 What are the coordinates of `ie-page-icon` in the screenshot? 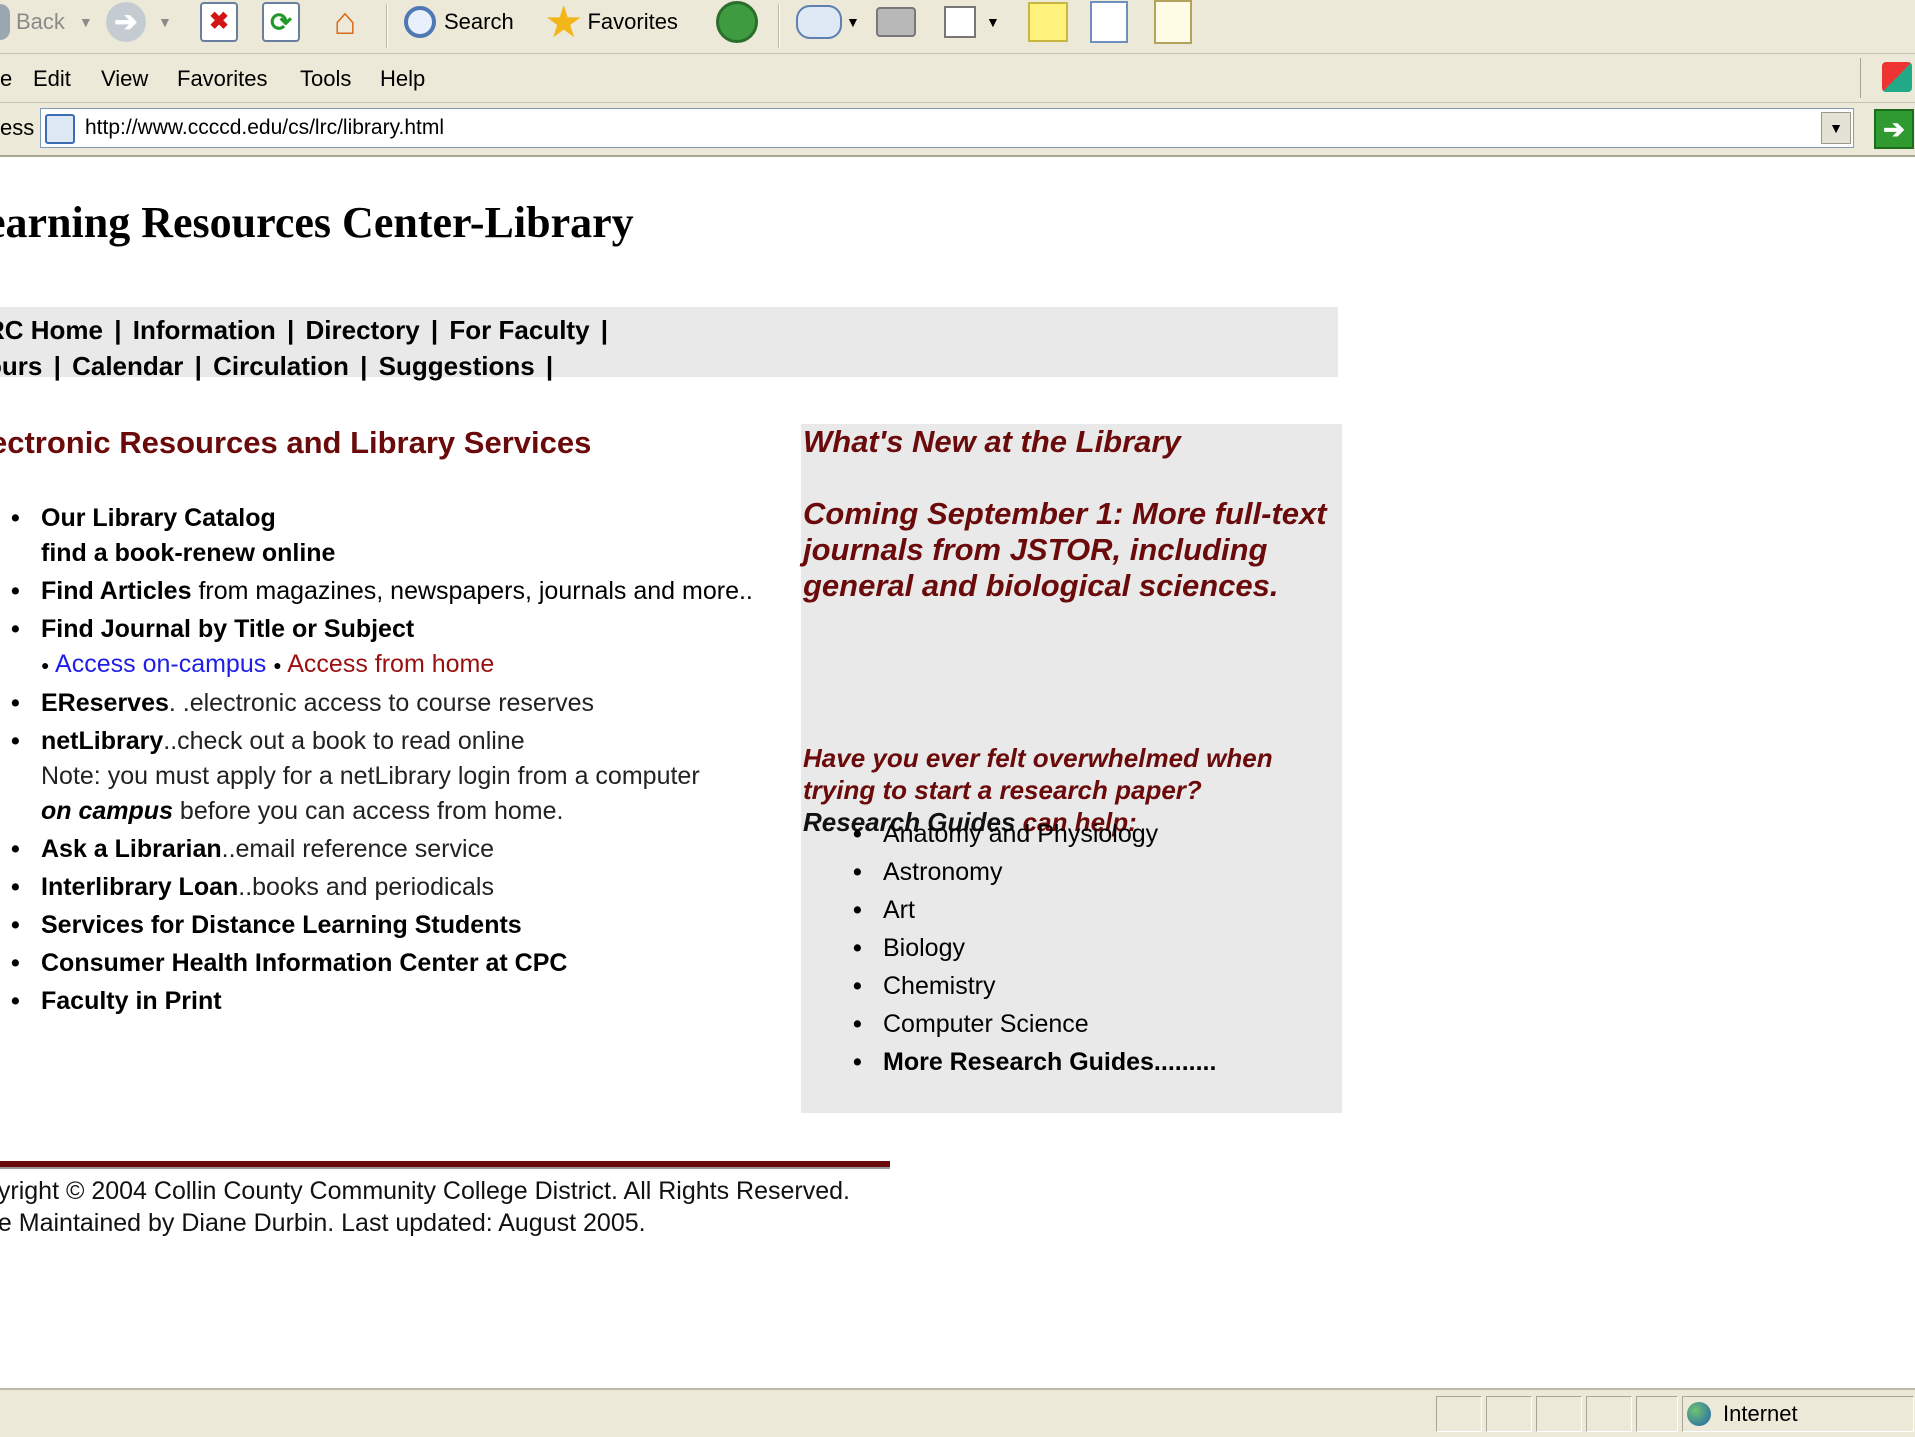 It's located at (60, 129).